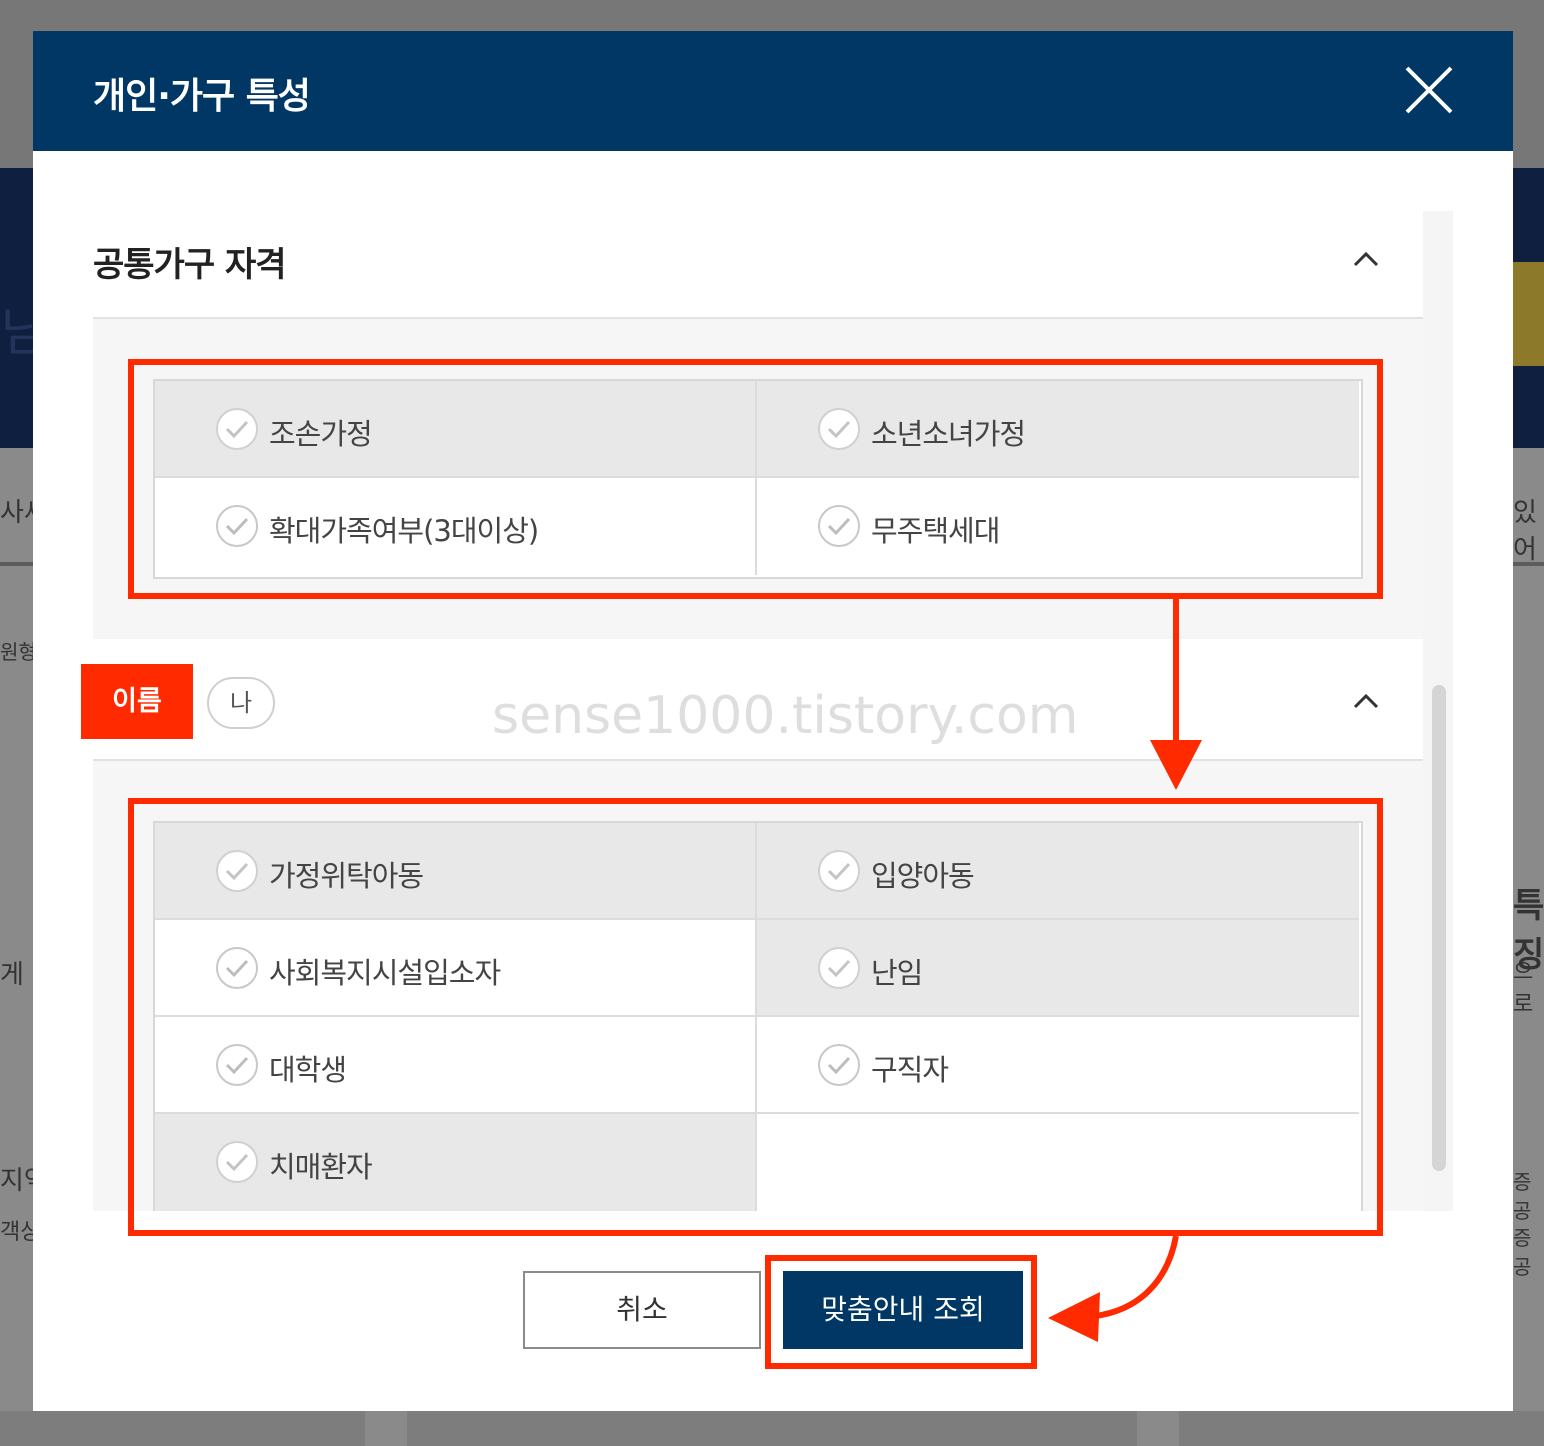 This screenshot has height=1446, width=1544. I want to click on close-button, so click(1429, 90).